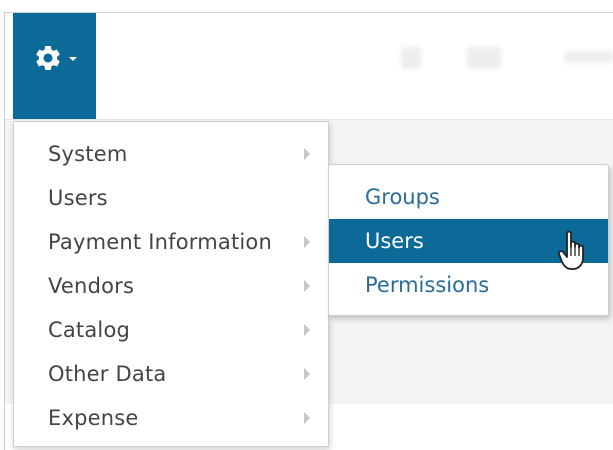 Image resolution: width=613 pixels, height=450 pixels. I want to click on submenu-item-groups: Groups, so click(468, 197).